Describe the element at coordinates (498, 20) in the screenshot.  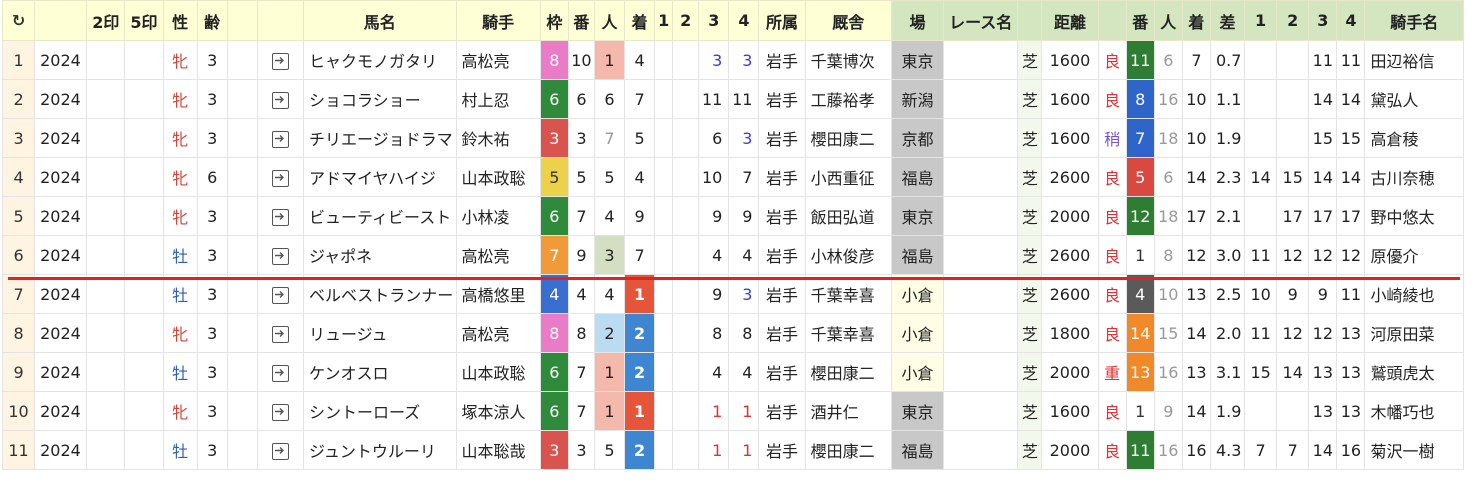
I see `header-jockey: 騎手` at that location.